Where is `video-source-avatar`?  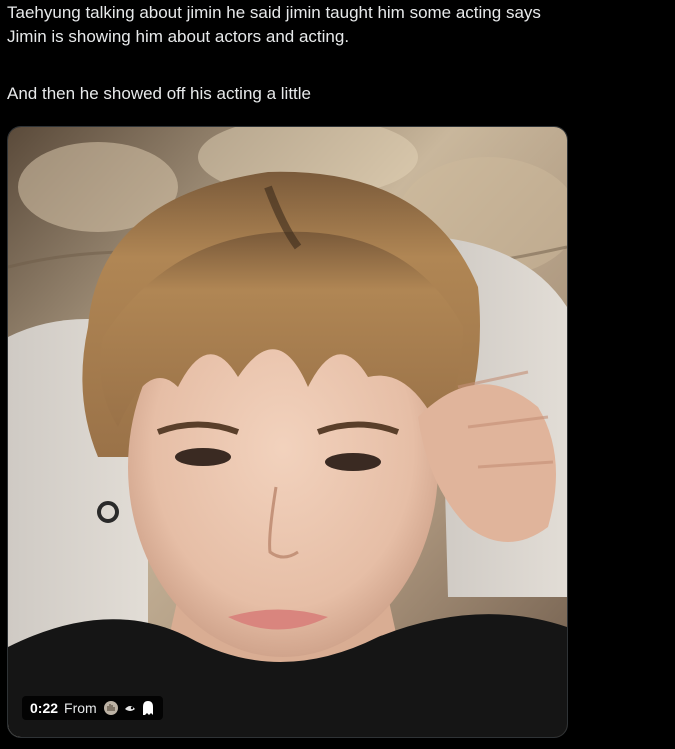 video-source-avatar is located at coordinates (129, 708).